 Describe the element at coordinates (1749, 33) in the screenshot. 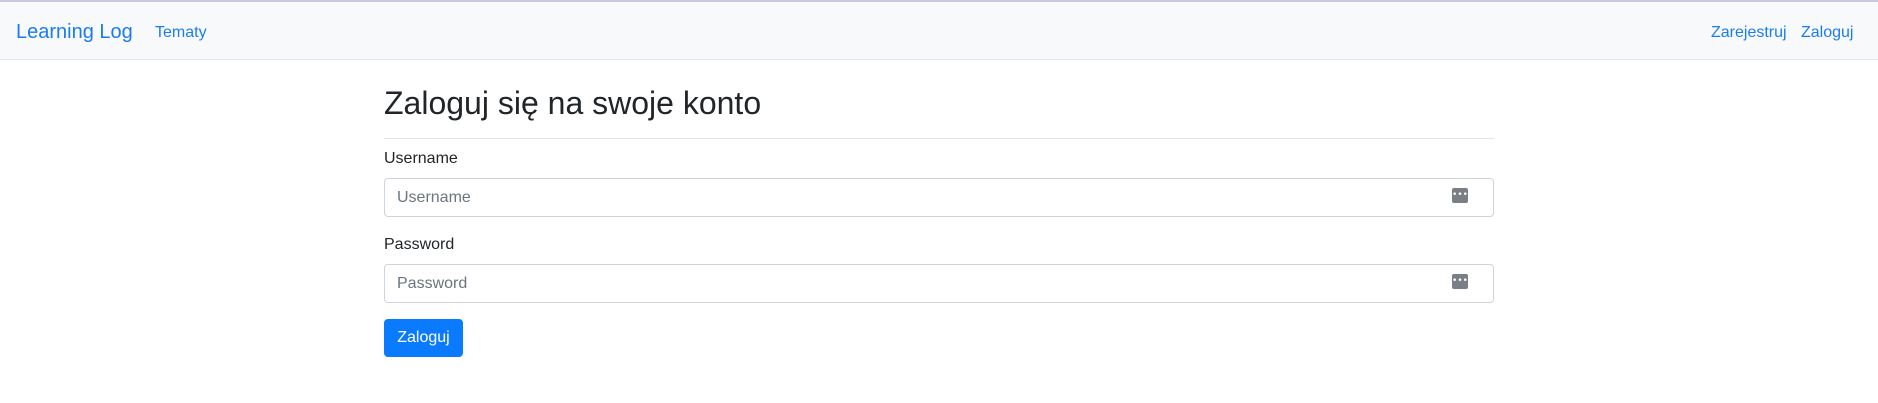

I see `nav-link-register: Zarejestruj` at that location.